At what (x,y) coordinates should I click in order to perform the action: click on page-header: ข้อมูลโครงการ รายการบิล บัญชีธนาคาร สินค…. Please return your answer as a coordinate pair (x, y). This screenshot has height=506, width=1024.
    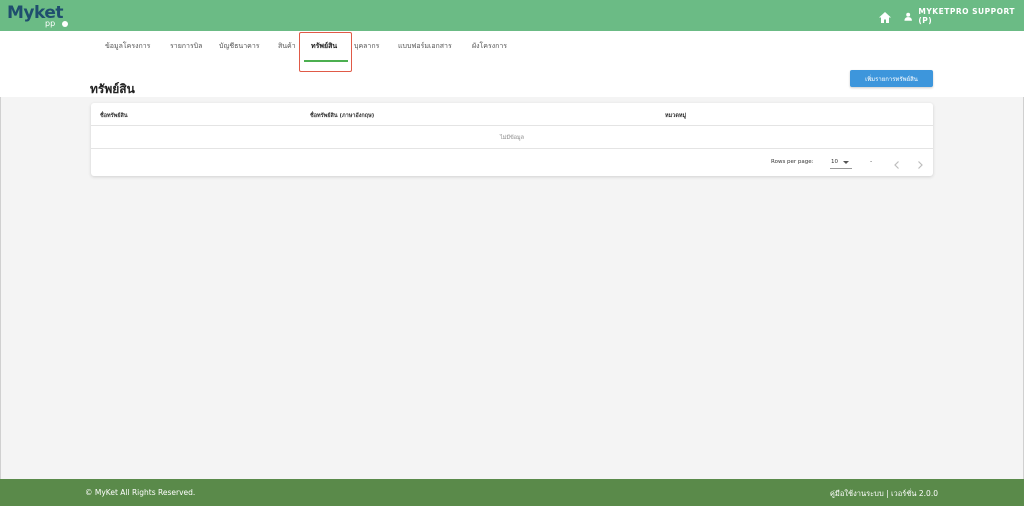
    Looking at the image, I should click on (512, 64).